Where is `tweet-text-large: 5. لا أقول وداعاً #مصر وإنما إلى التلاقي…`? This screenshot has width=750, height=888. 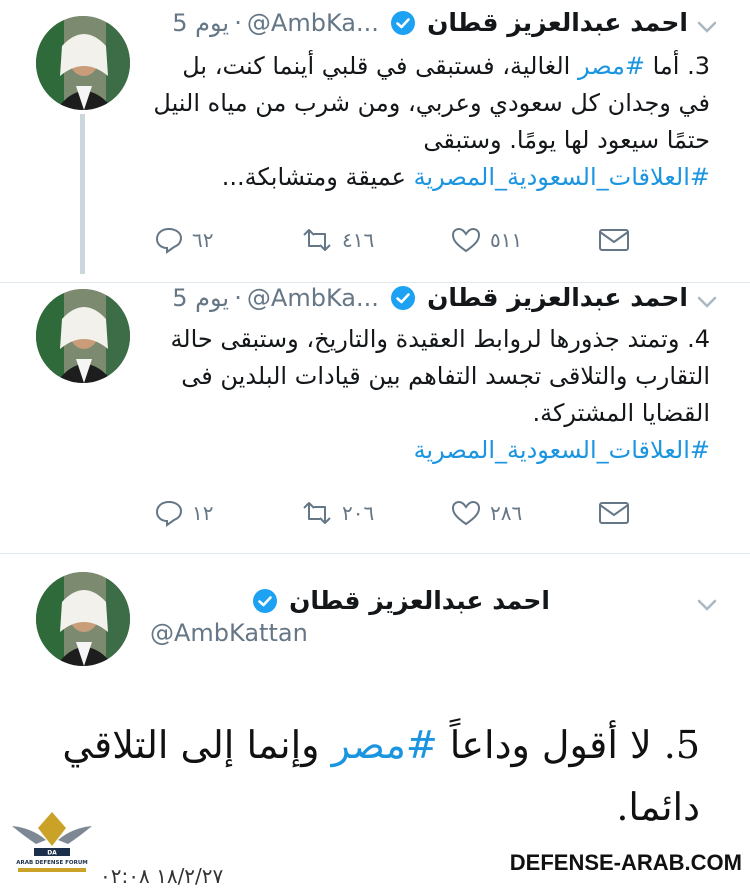
tweet-text-large: 5. لا أقول وداعاً #مصر وإنما إلى التلاقي… is located at coordinates (381, 776).